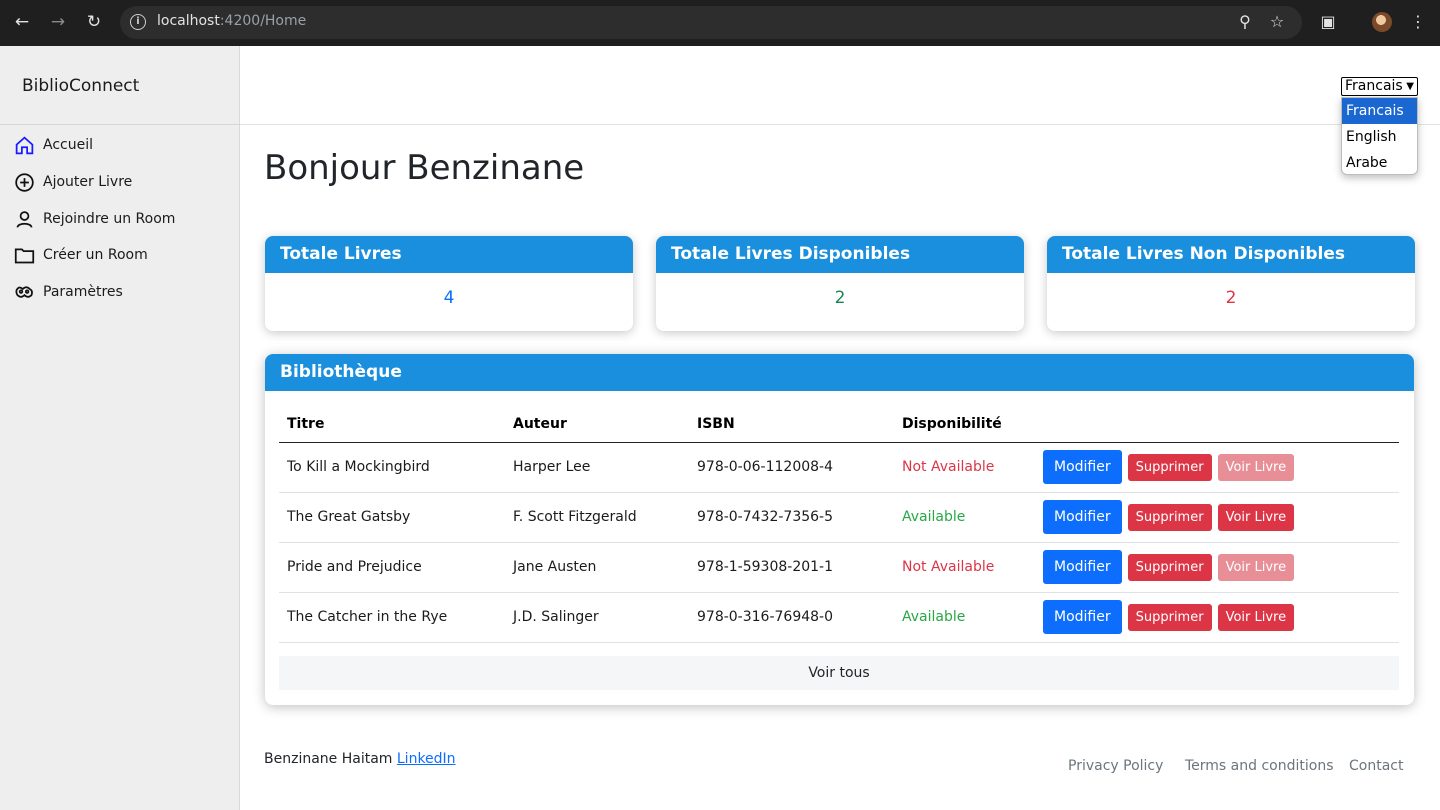  What do you see at coordinates (840, 283) in the screenshot?
I see `stat-card-available: Totale Livres Disponibles 2` at bounding box center [840, 283].